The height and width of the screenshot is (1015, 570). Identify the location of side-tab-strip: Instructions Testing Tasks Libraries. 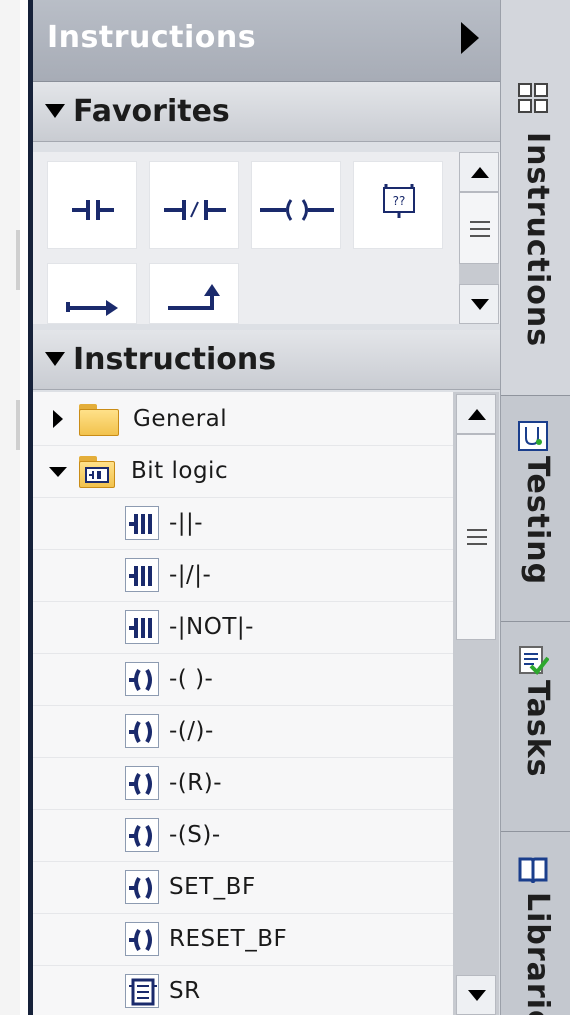
(535, 507).